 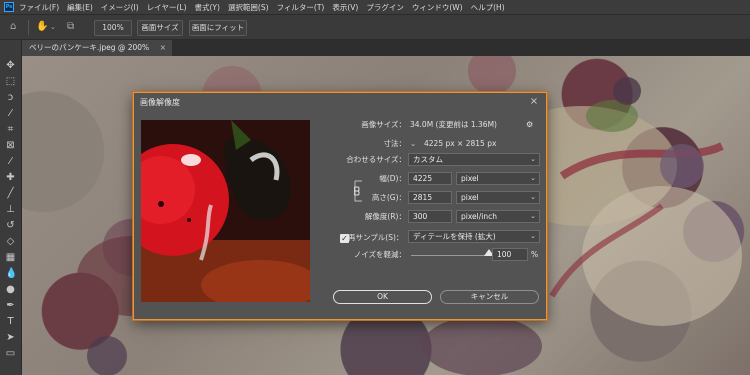 What do you see at coordinates (498, 197) in the screenshot?
I see `height-unit-select: pixel ⌄` at bounding box center [498, 197].